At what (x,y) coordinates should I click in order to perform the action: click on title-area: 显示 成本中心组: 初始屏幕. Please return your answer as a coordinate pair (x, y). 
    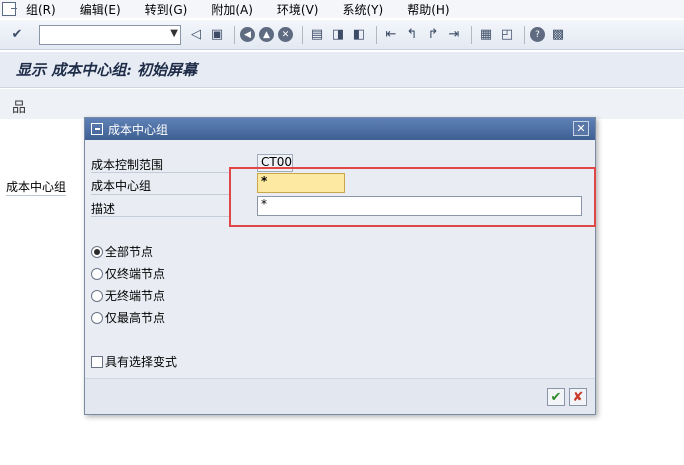
    Looking at the image, I should click on (342, 70).